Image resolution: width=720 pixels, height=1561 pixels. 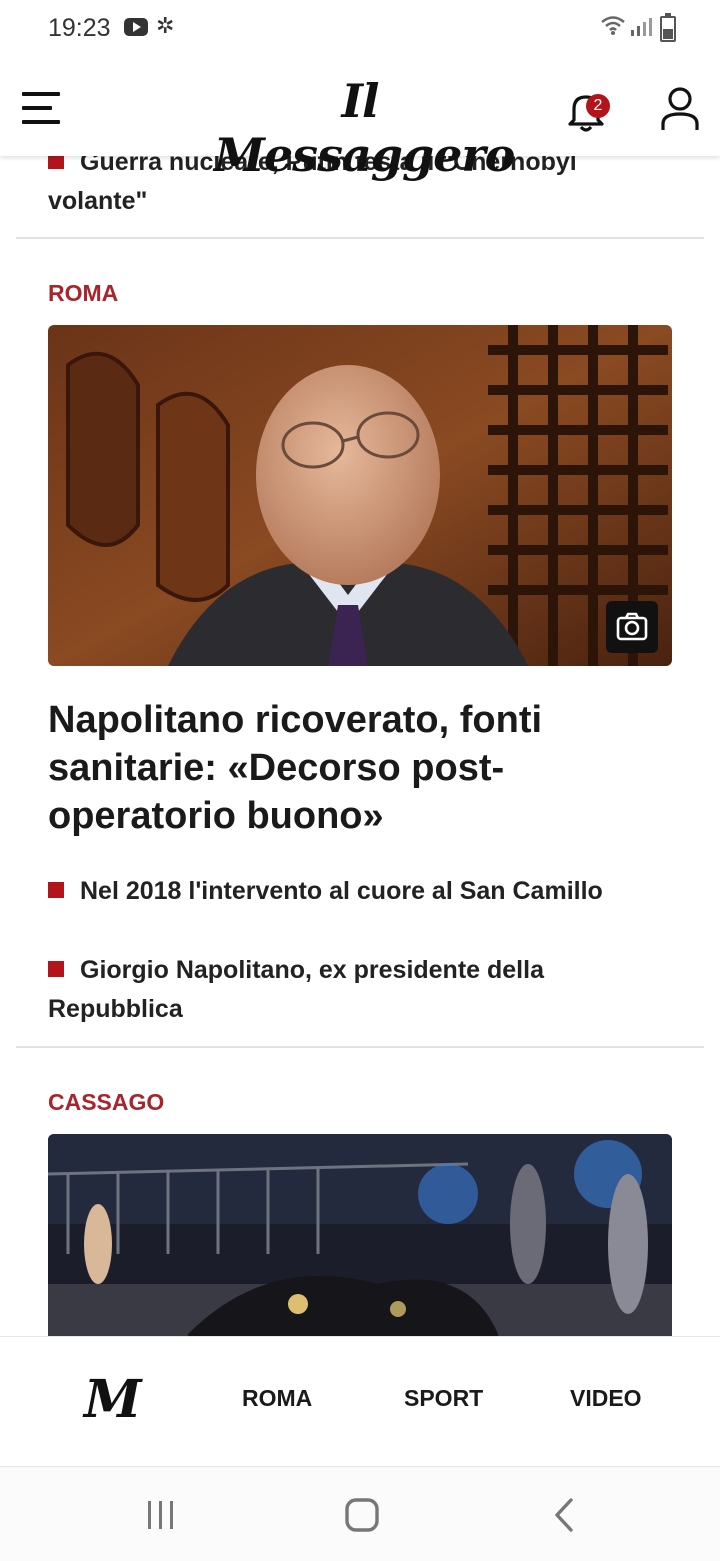 I want to click on battery-icon, so click(x=668, y=27).